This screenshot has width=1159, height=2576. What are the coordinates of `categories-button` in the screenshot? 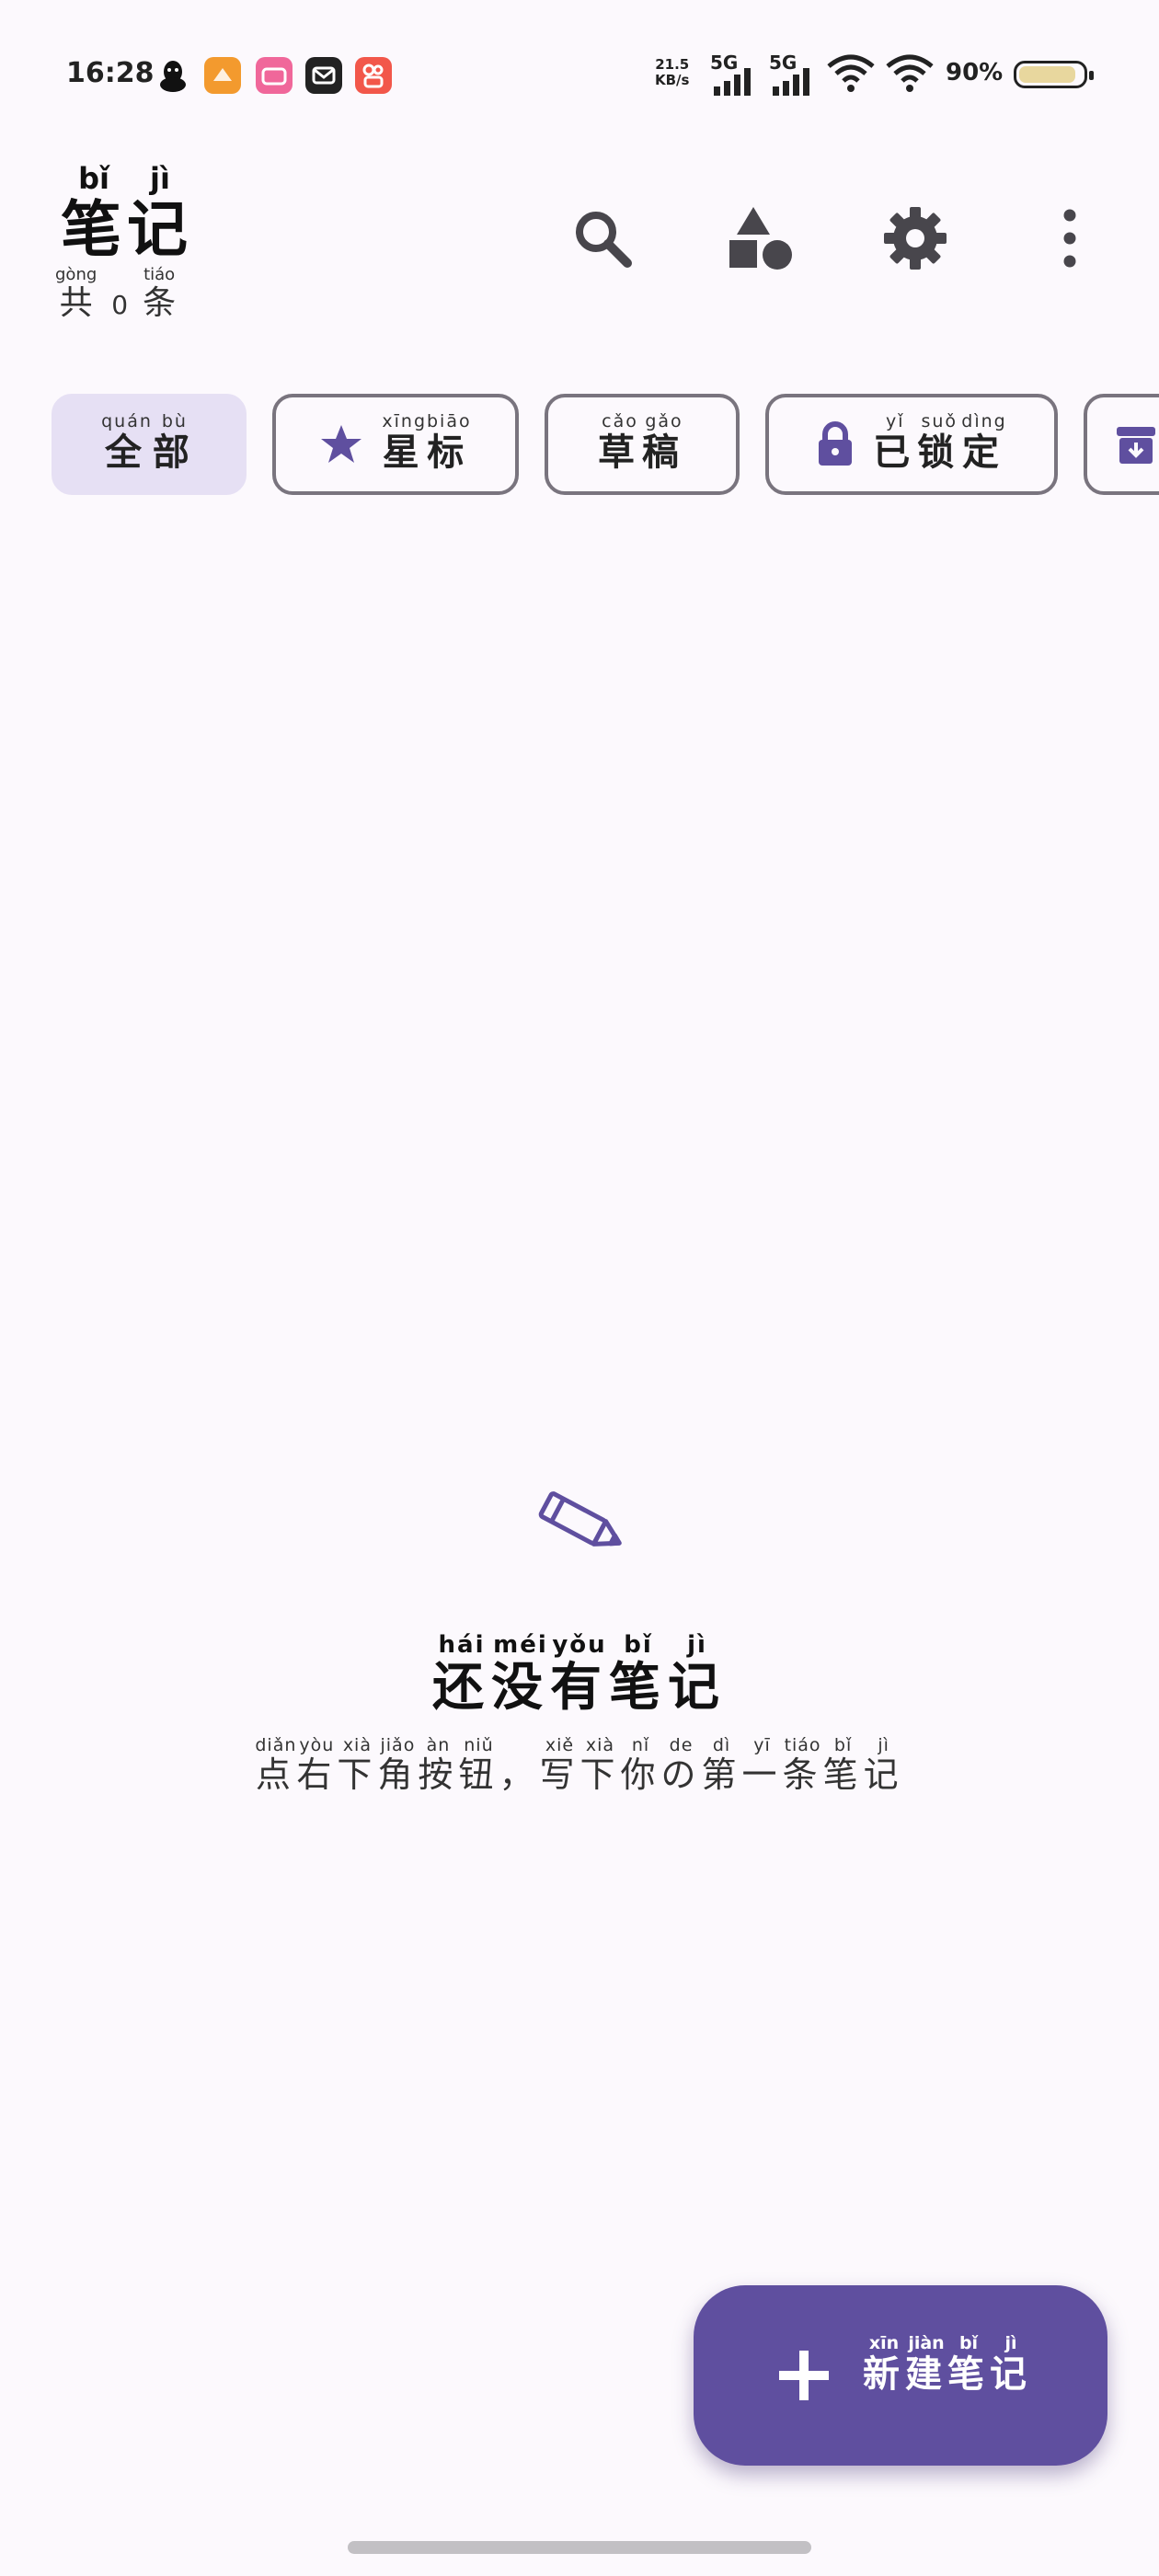 It's located at (760, 238).